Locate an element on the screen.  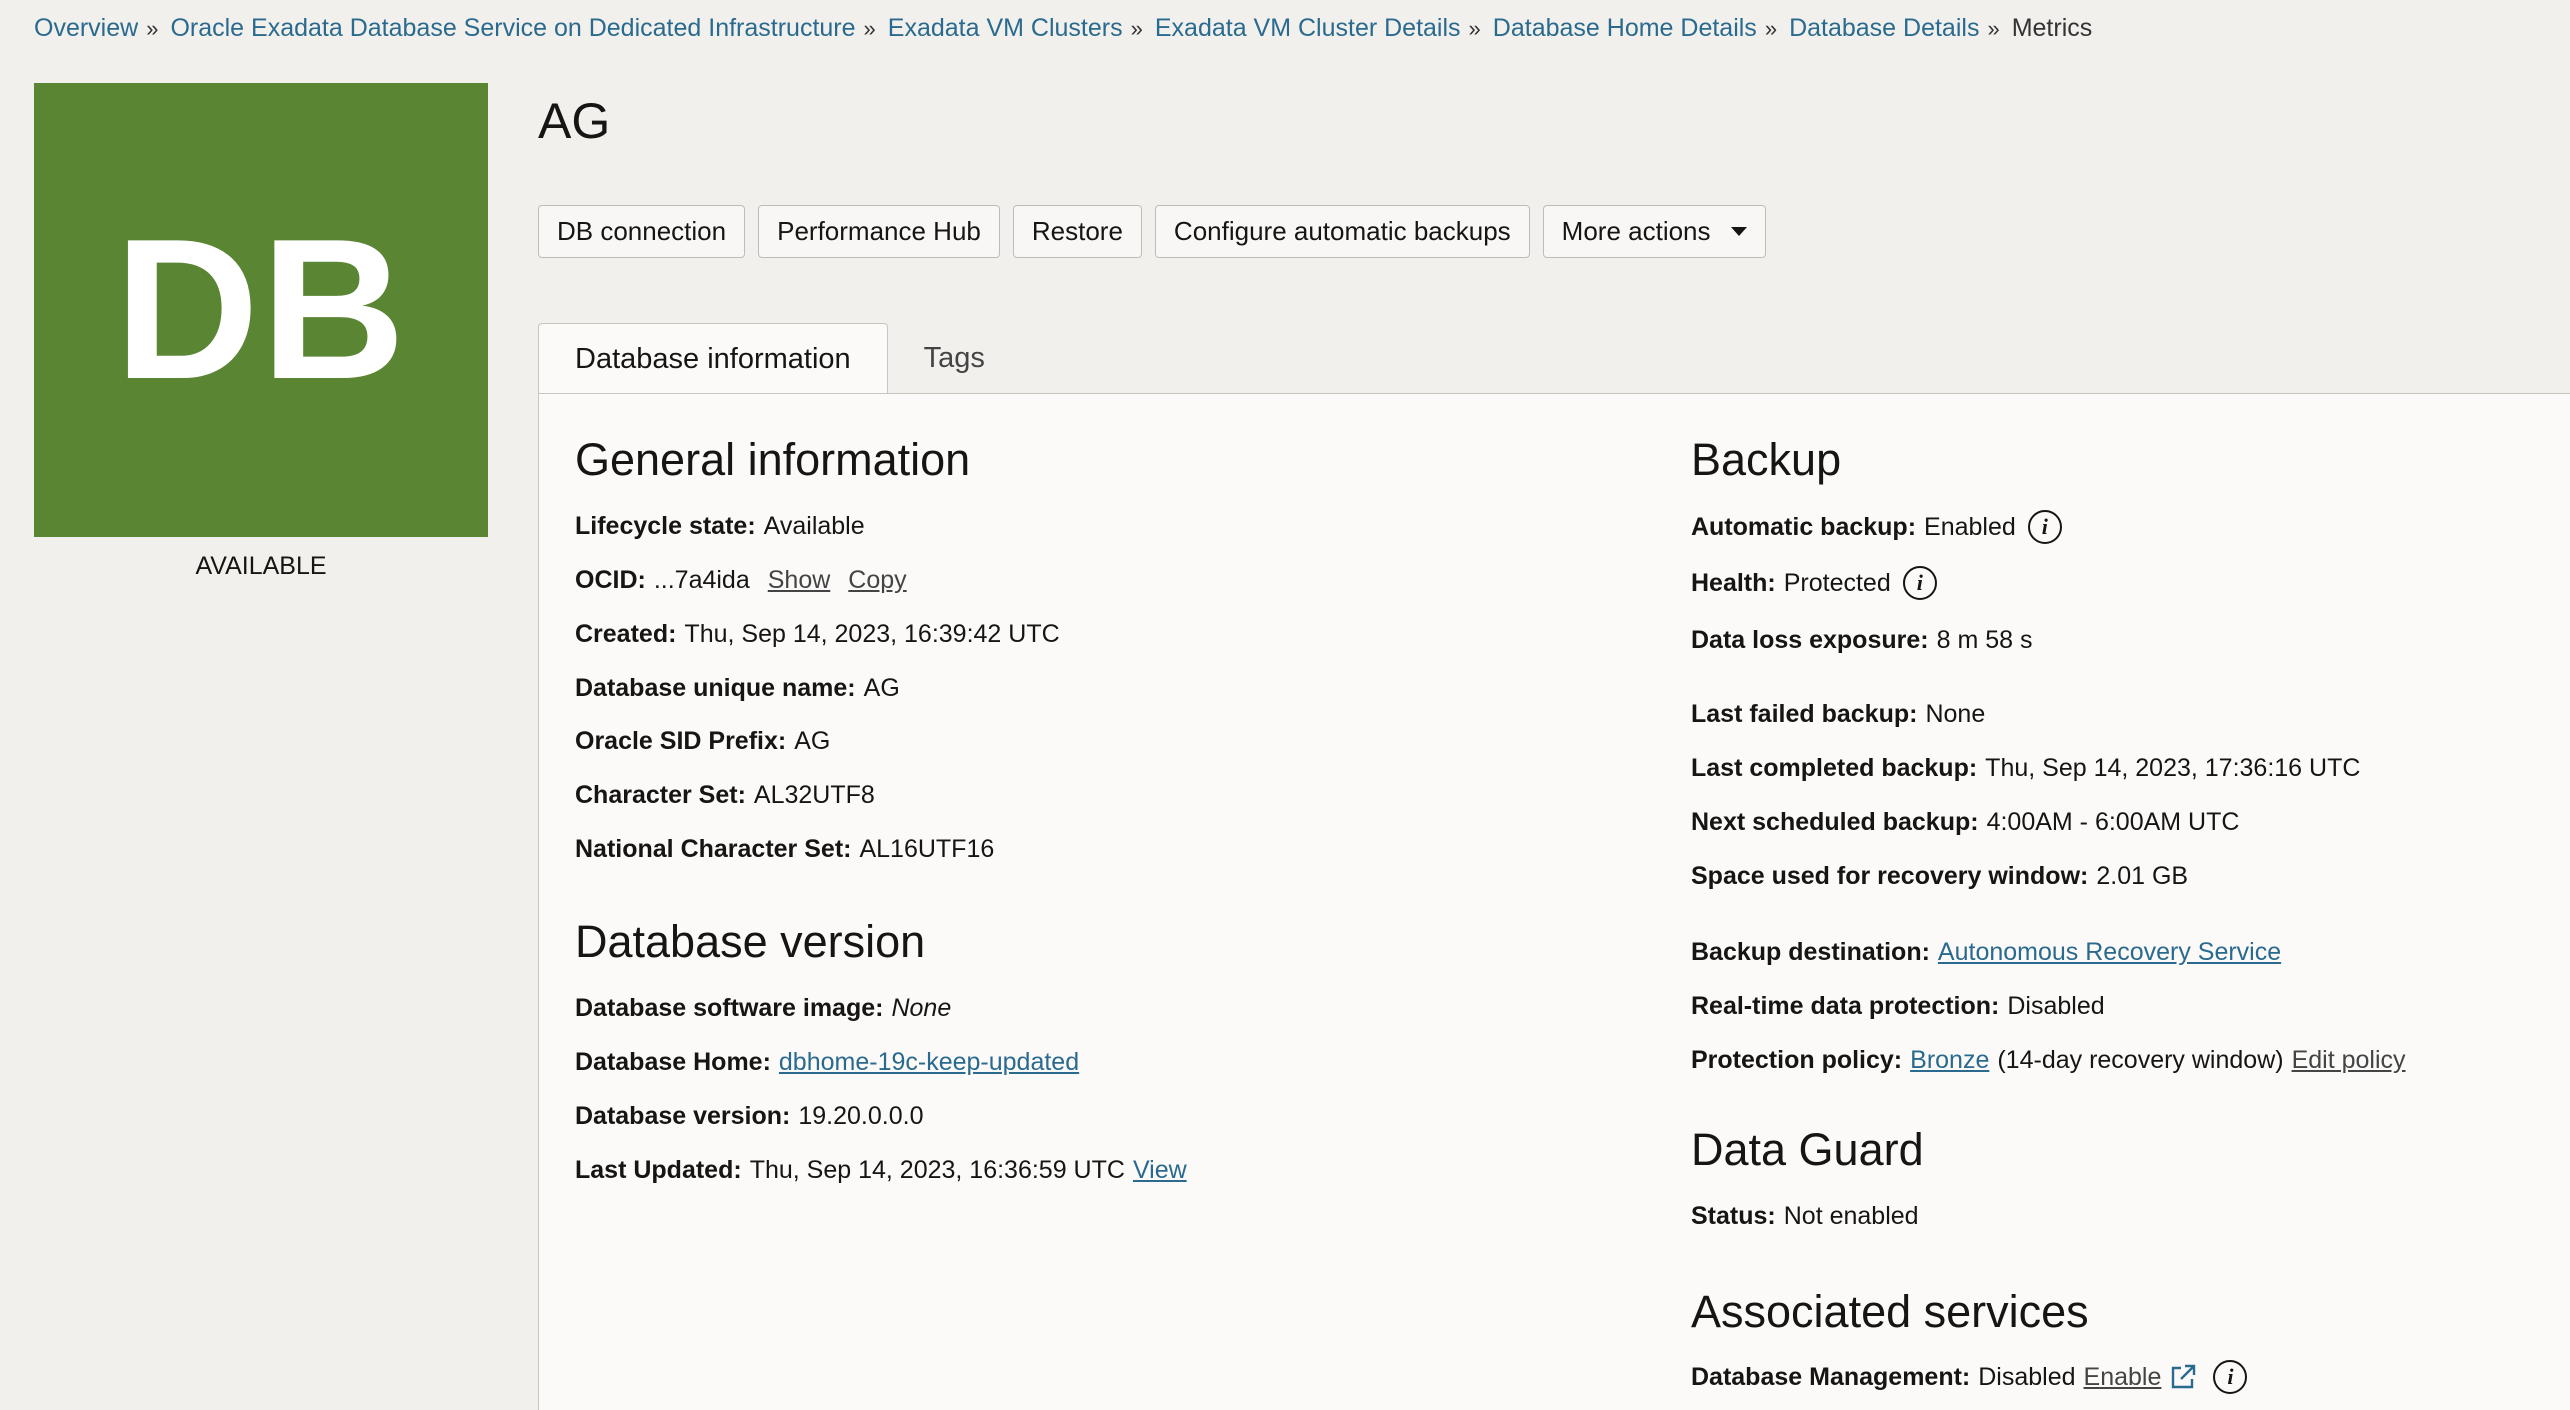
edit-policy-link: Edit policy is located at coordinates (2349, 1060).